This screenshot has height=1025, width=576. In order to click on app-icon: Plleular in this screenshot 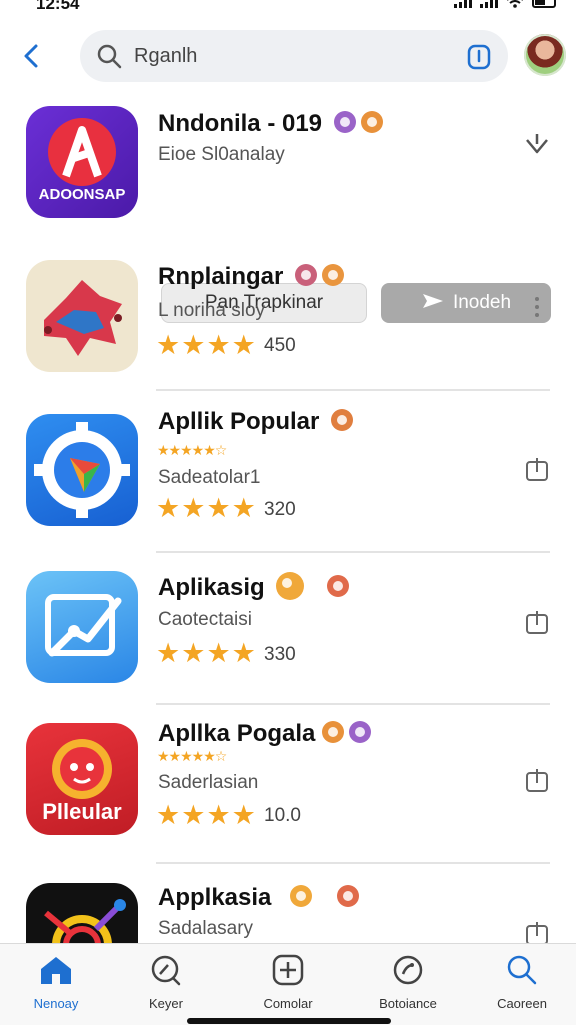, I will do `click(82, 779)`.